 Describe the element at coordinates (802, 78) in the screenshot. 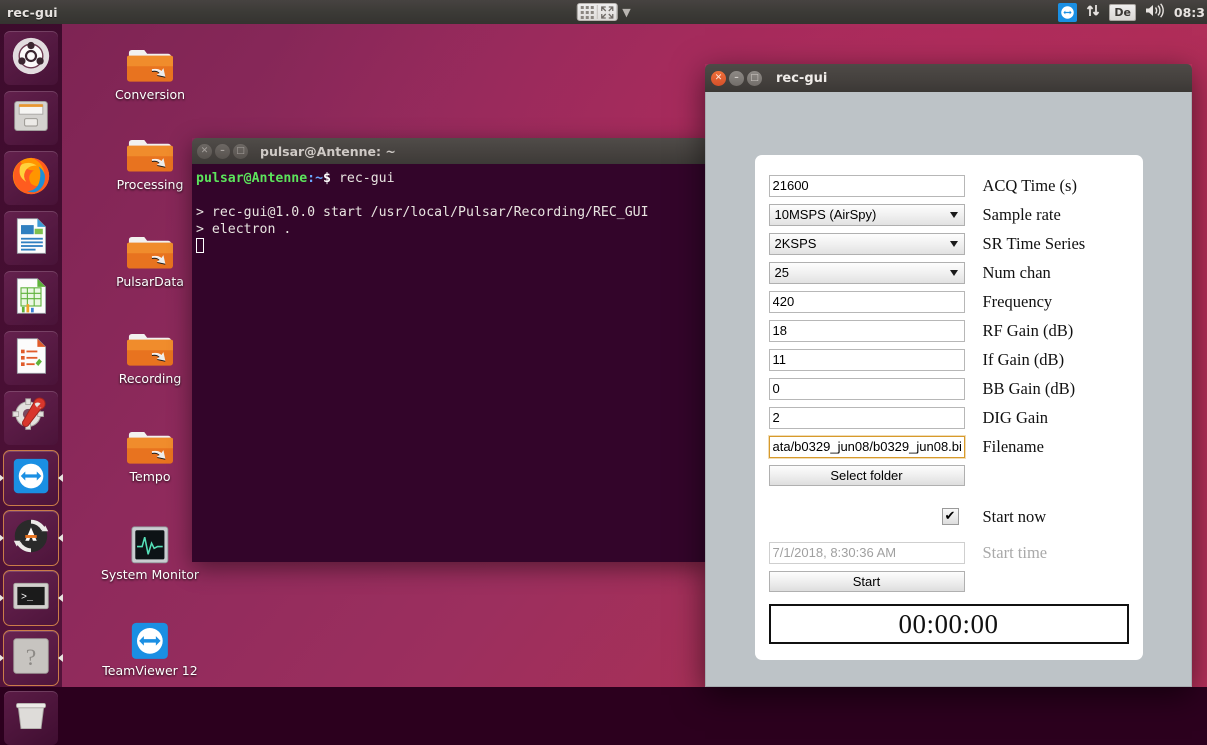

I see `recgui-title: rec-gui` at that location.